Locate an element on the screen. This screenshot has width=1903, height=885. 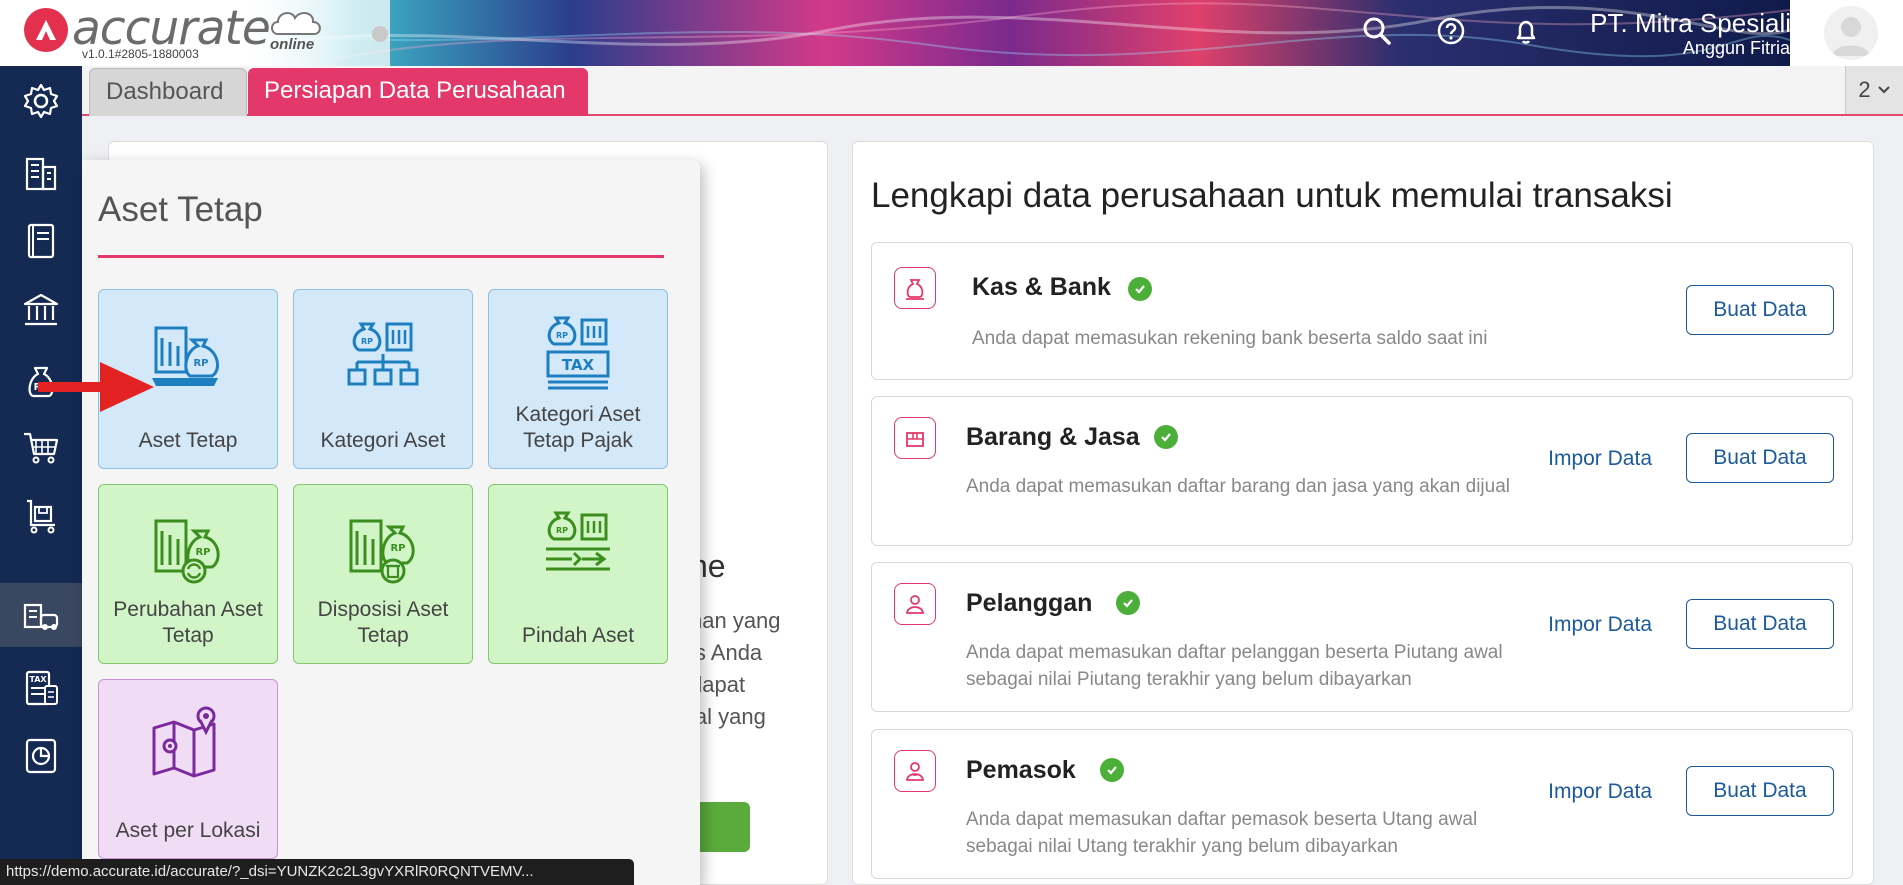
menu-tile-aset-per-lokasi: Aset per Lokasi is located at coordinates (188, 769).